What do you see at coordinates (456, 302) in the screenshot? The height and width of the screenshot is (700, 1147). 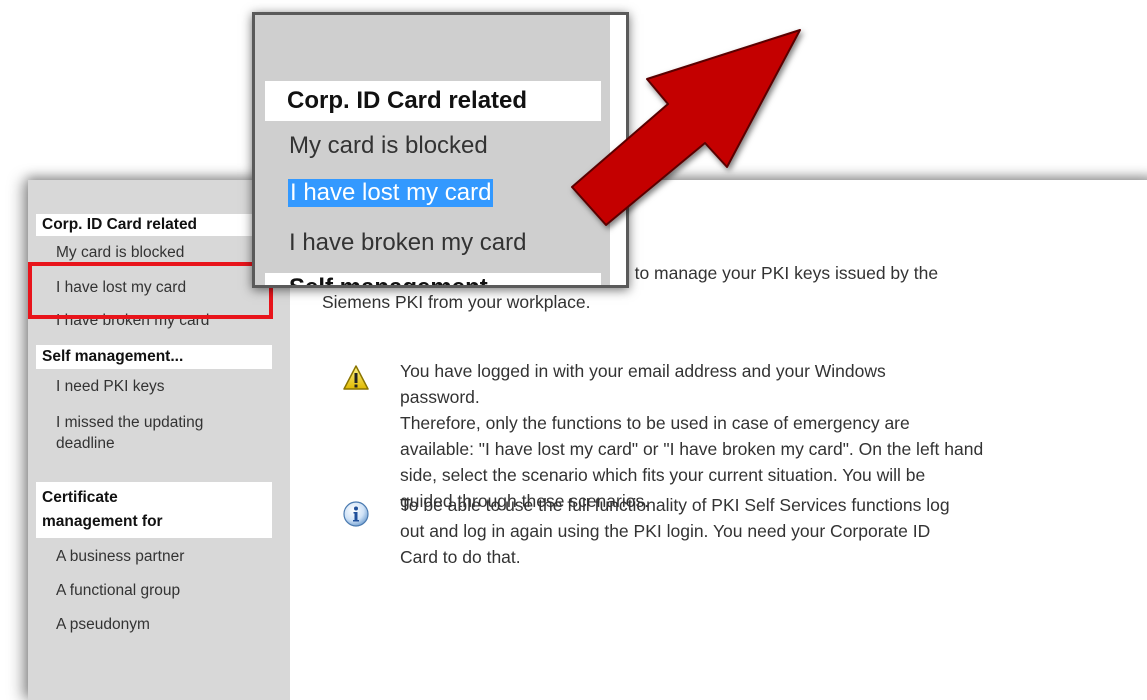 I see `intro-text: Siemens PKI from your workplace.` at bounding box center [456, 302].